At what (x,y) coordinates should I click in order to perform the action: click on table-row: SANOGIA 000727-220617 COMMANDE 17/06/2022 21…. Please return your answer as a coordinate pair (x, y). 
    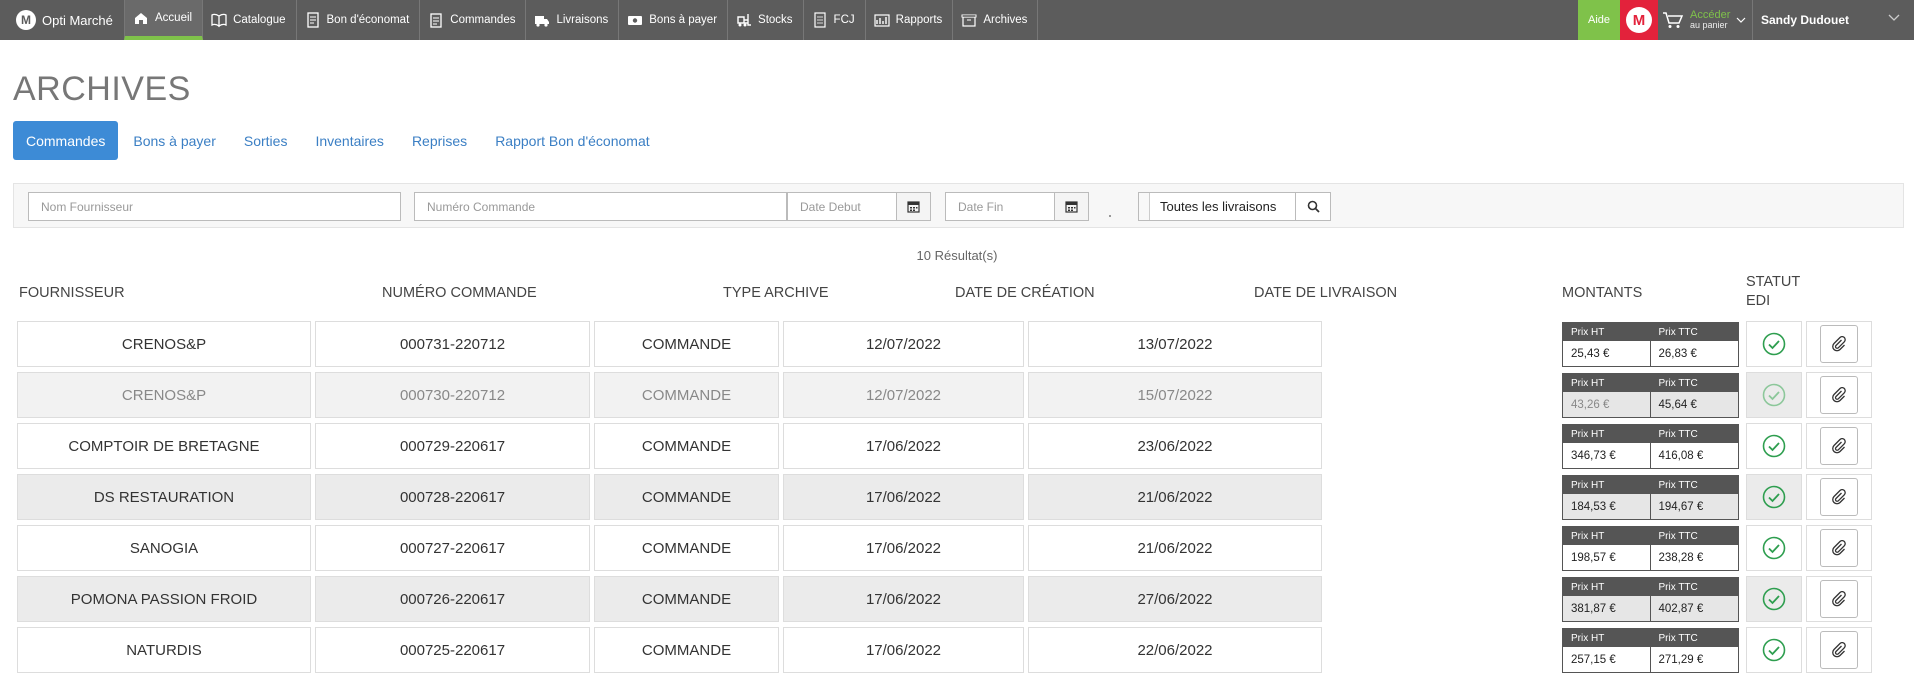
    Looking at the image, I should click on (944, 548).